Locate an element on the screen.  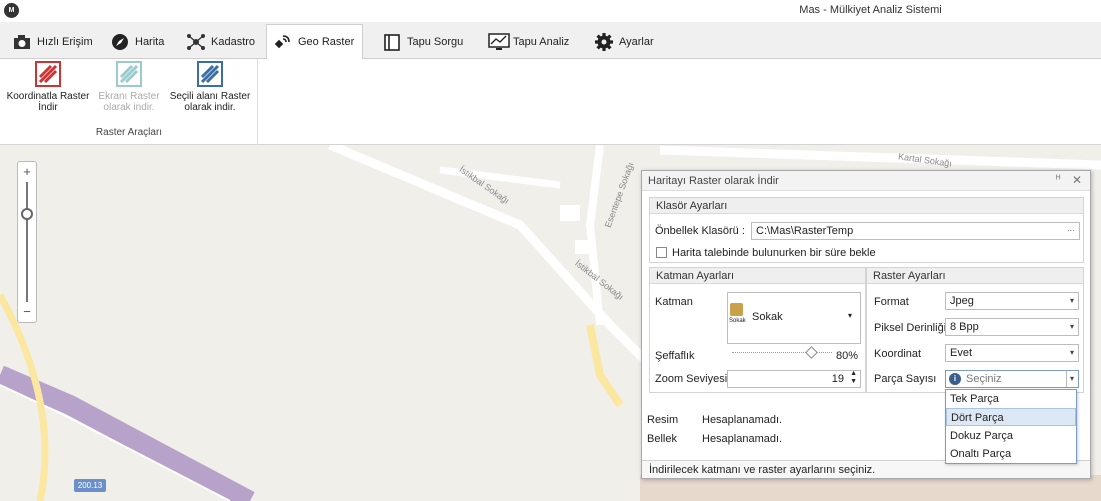
network-icon is located at coordinates (196, 42).